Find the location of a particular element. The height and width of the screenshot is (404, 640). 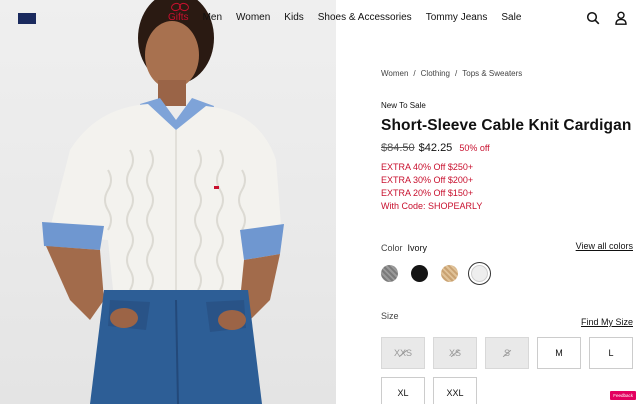

size-options: XXS XS S M L XL XXL is located at coordinates (510, 370).